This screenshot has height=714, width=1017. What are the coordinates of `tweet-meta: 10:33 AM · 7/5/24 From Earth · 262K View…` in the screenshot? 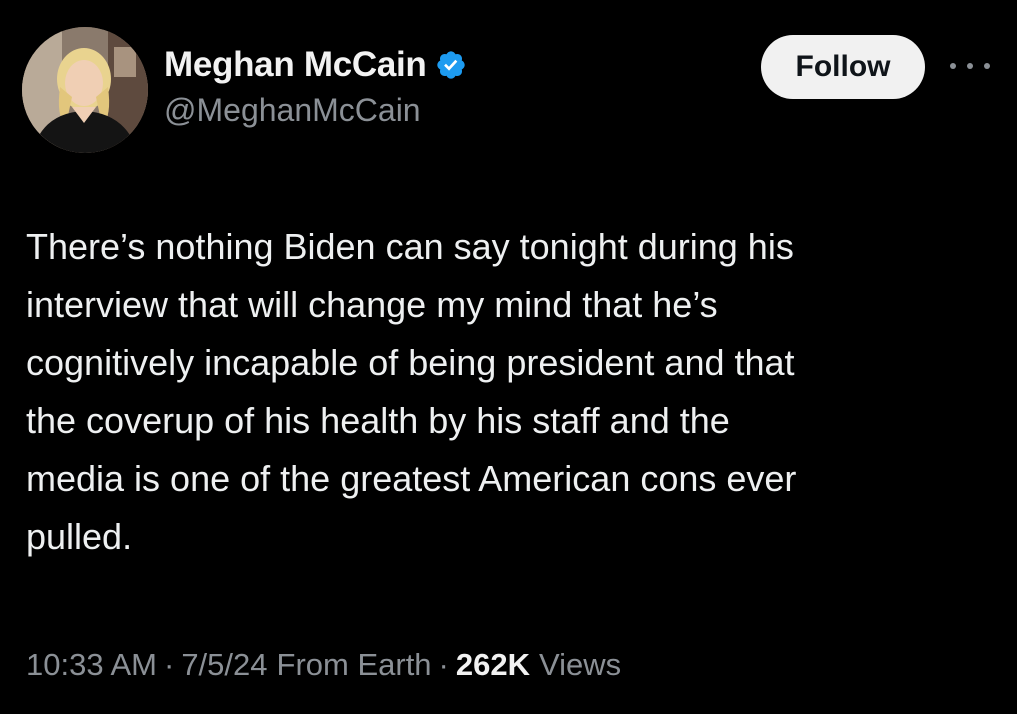 It's located at (323, 665).